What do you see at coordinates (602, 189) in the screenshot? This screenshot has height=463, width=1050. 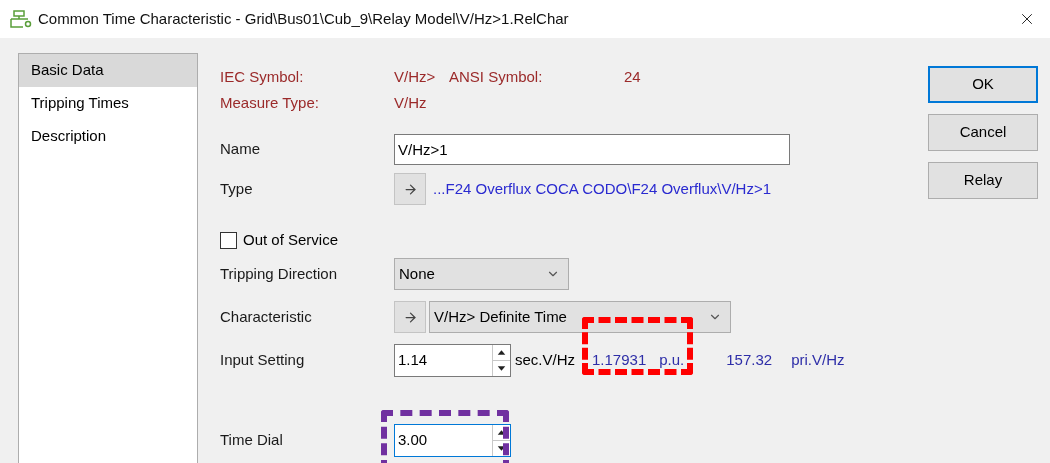 I see `type-link: ...F24 Overflux COCA CODO\F24 Overflux\V/Hz>1` at bounding box center [602, 189].